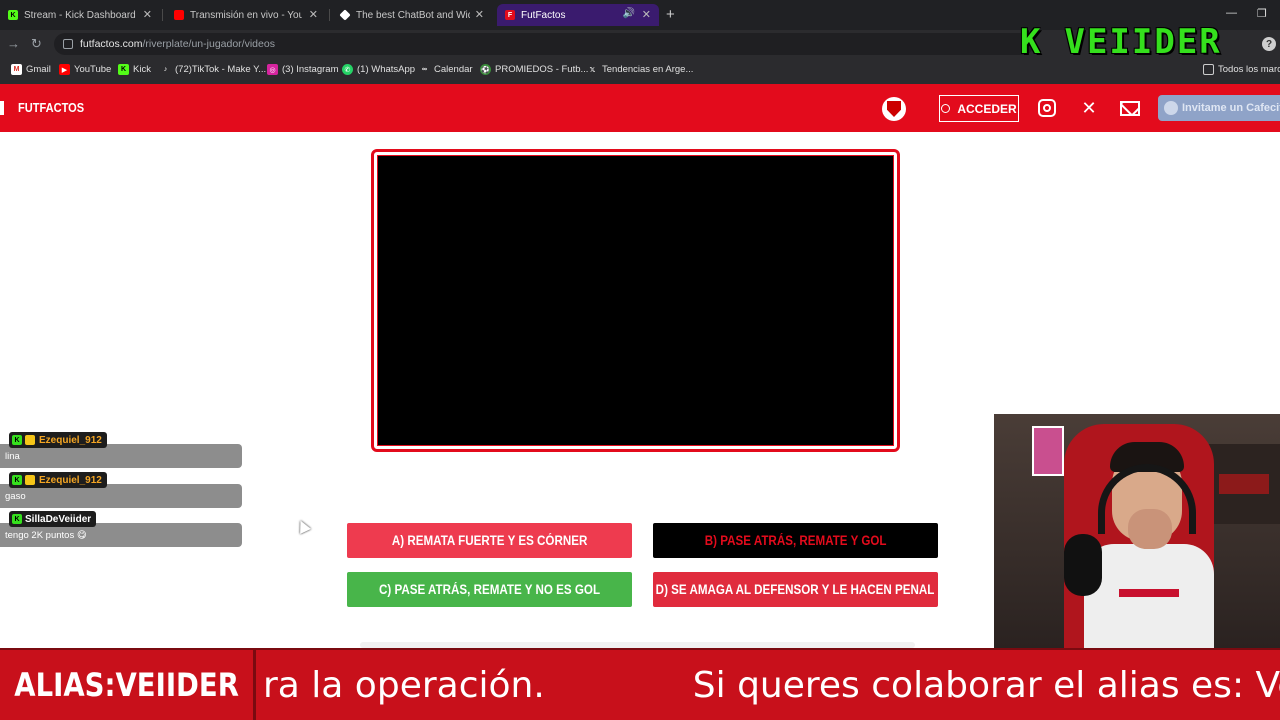 The height and width of the screenshot is (720, 1280). I want to click on diamond-icon, so click(345, 15).